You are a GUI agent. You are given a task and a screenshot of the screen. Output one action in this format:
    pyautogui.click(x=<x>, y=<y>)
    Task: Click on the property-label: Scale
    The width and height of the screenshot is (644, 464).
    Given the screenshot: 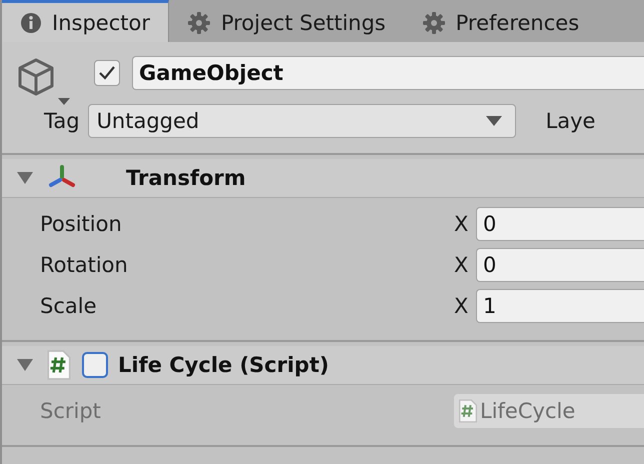 What is the action you would take?
    pyautogui.click(x=69, y=306)
    